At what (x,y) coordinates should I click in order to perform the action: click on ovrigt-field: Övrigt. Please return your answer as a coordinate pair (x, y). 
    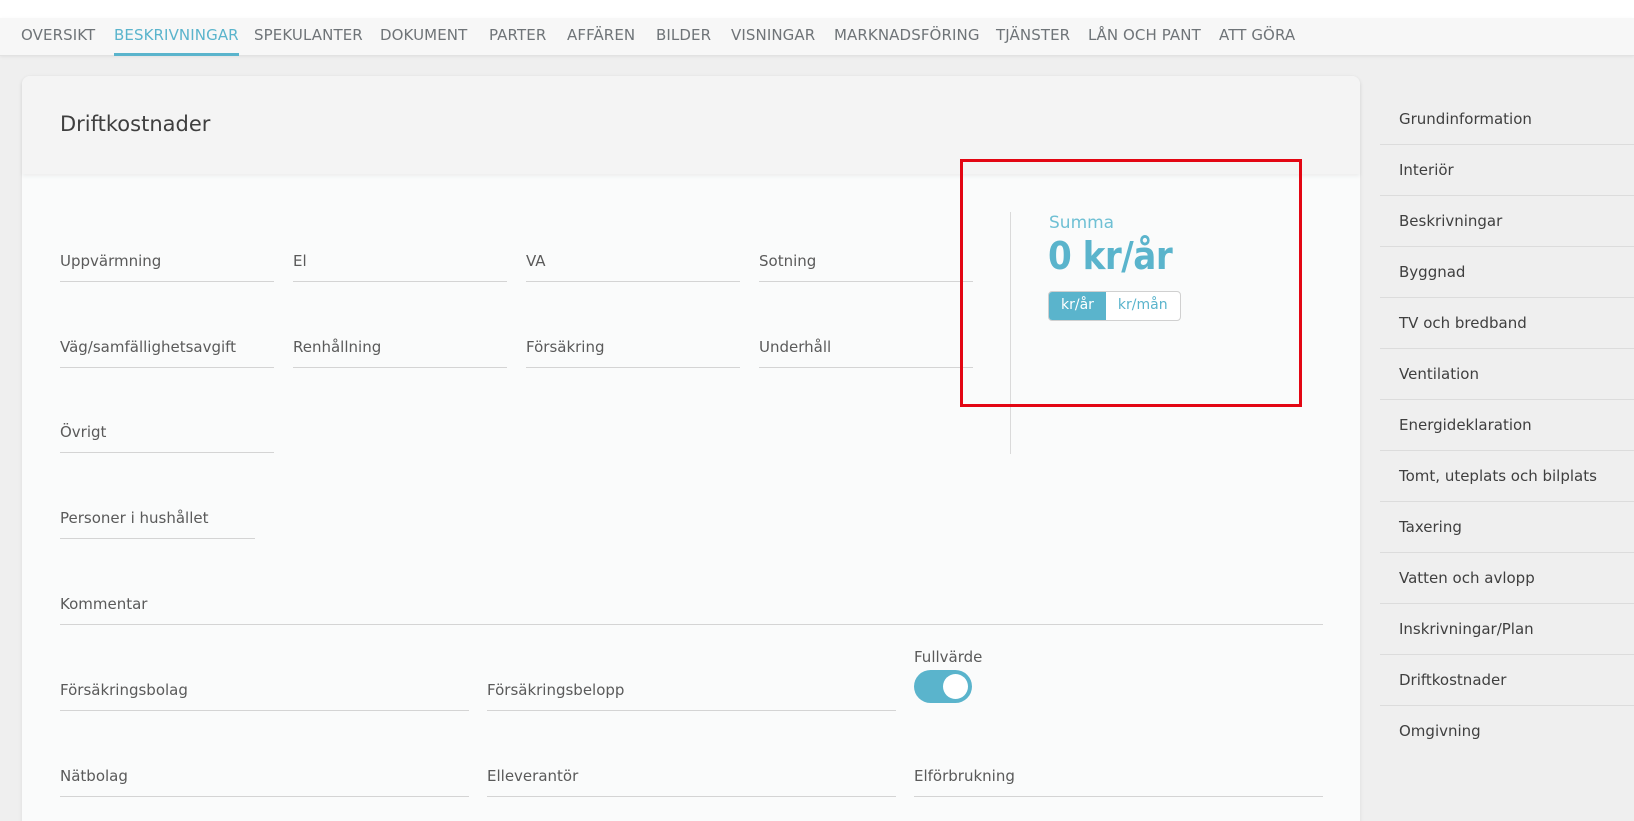
    Looking at the image, I should click on (167, 432).